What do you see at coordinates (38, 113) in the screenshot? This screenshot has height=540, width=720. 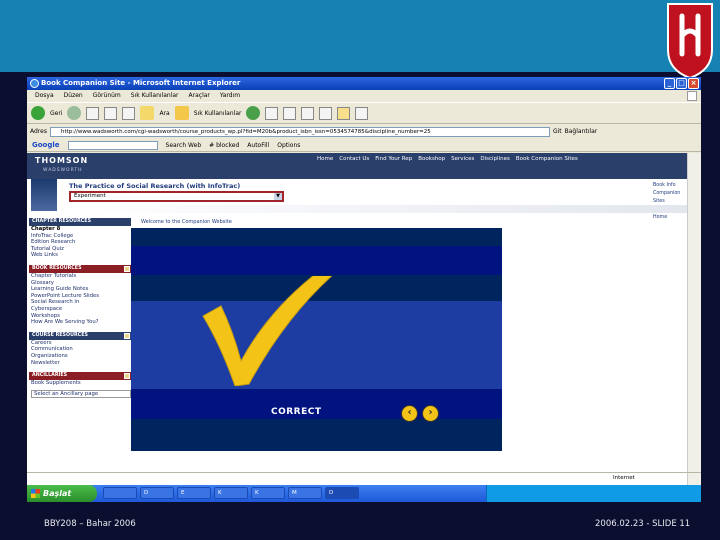 I see `back-arrow-icon` at bounding box center [38, 113].